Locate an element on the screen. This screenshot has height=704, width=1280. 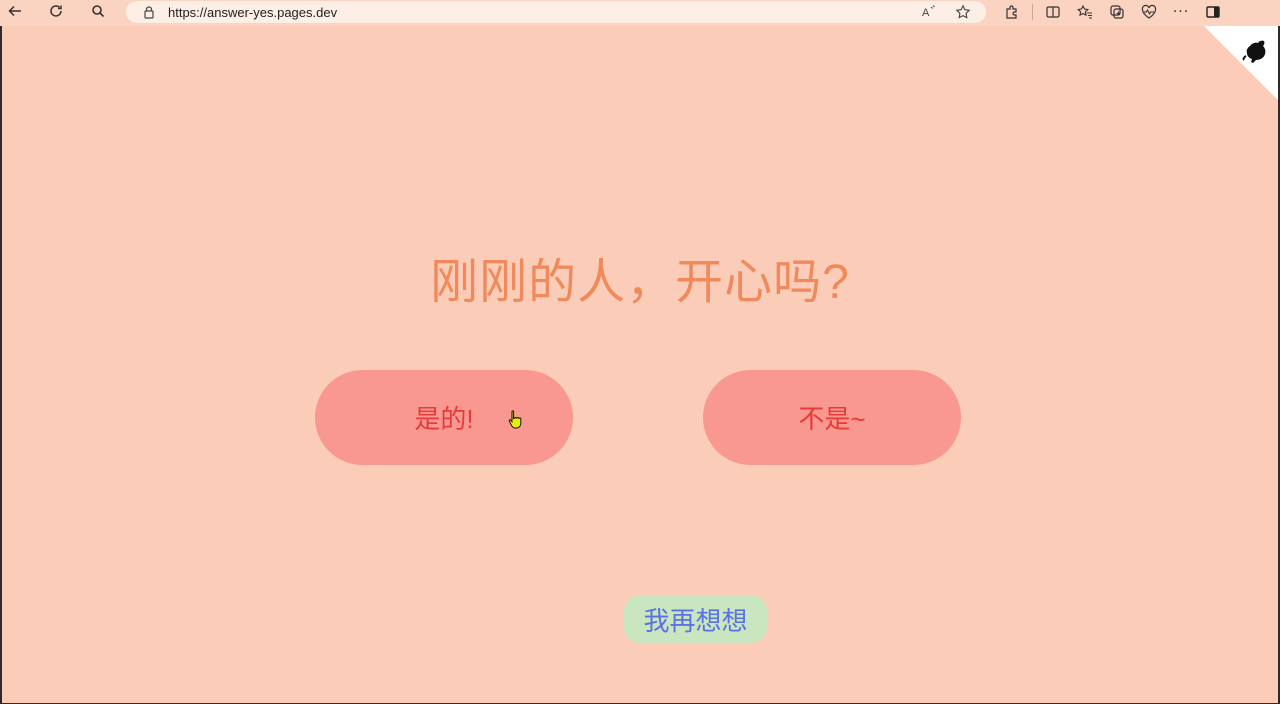
more-options-button: ··· is located at coordinates (1181, 12).